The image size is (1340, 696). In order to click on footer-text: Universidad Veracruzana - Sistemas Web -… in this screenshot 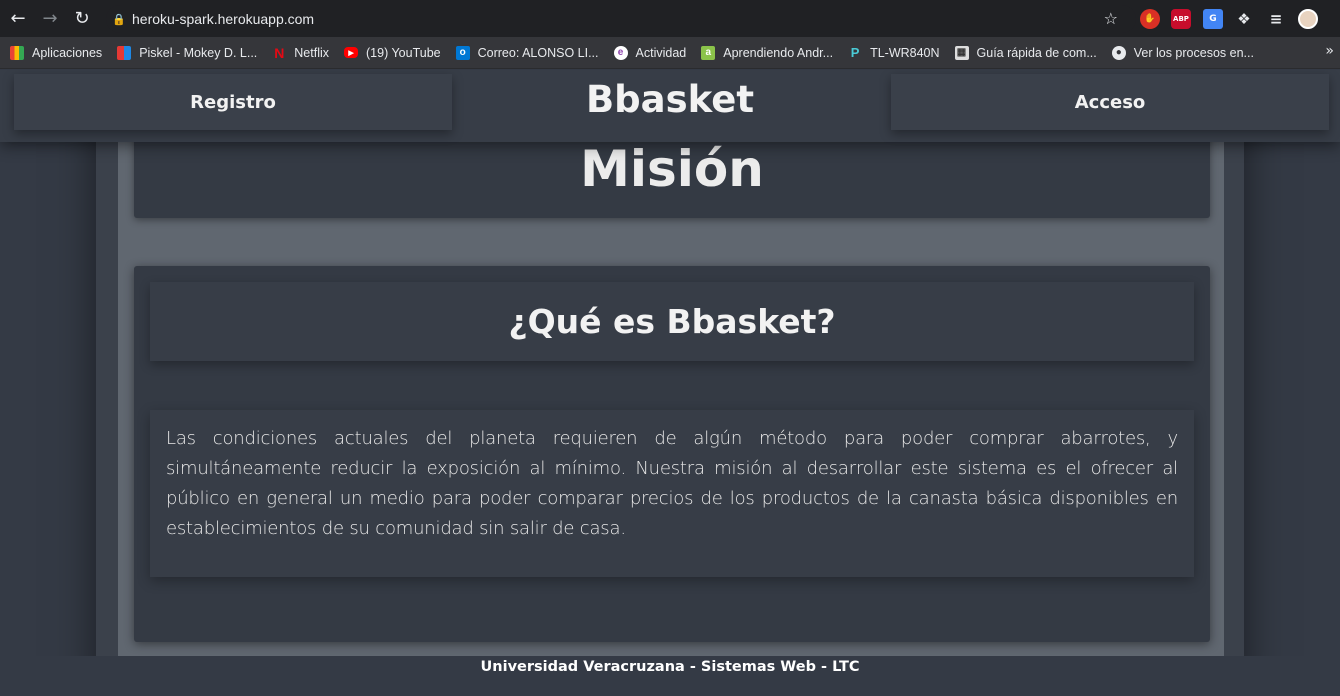, I will do `click(670, 667)`.